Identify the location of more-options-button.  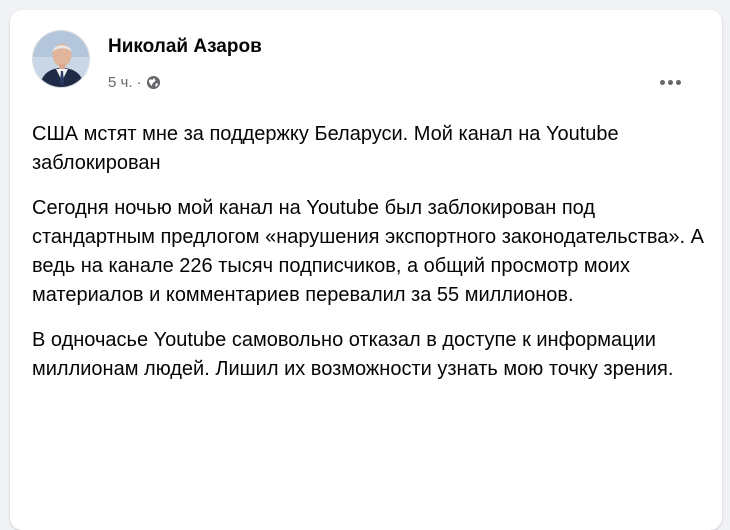
(670, 82).